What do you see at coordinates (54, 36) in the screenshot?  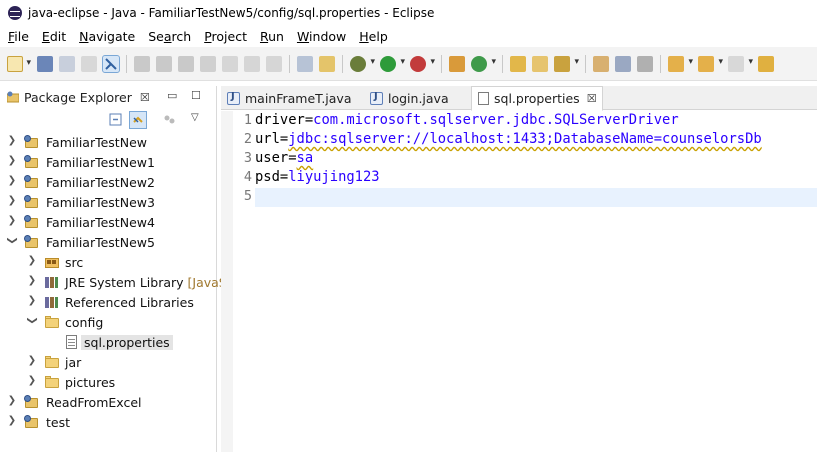 I see `menu-edit: Edit` at bounding box center [54, 36].